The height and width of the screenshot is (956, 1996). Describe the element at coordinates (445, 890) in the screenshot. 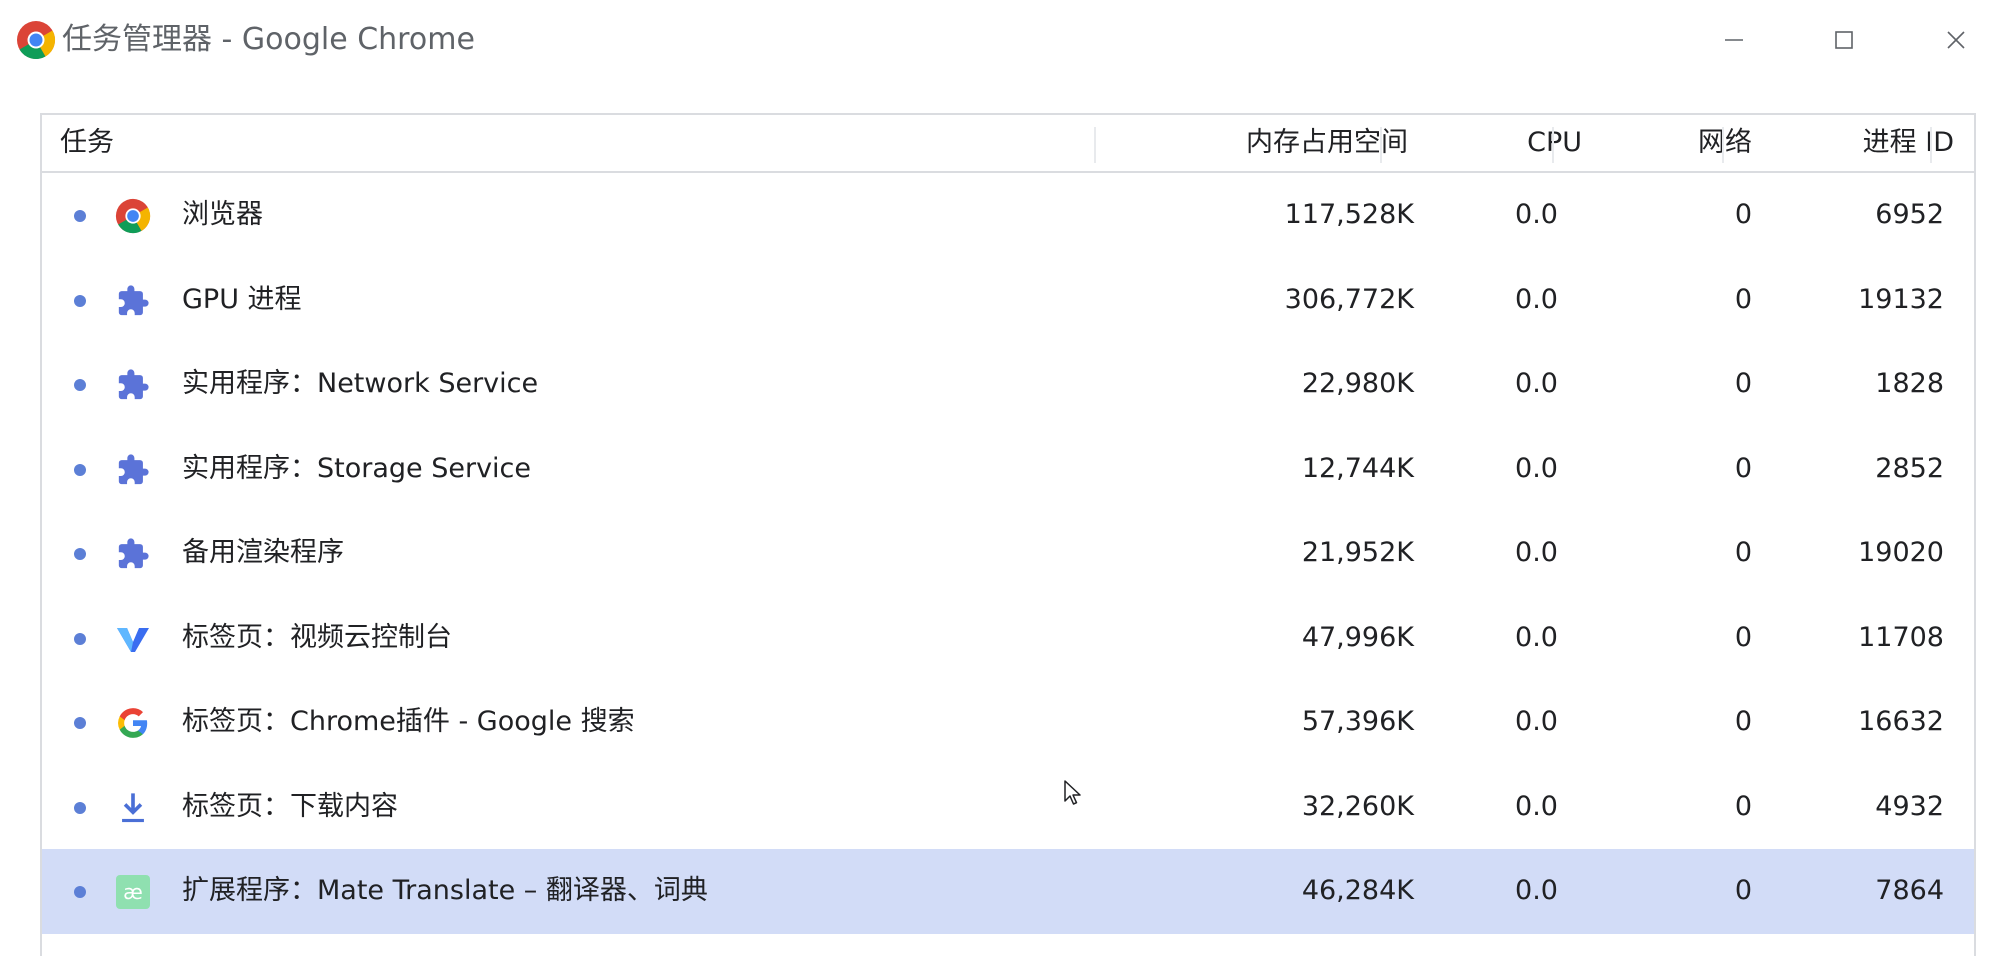

I see `task-name: 扩展程序：Mate Translate – 翻译器、词典` at that location.